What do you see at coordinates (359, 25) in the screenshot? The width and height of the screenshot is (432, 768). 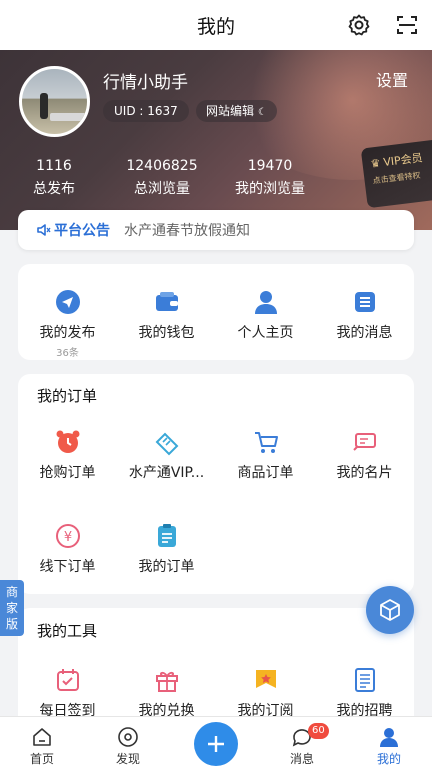 I see `settings-gear-icon` at bounding box center [359, 25].